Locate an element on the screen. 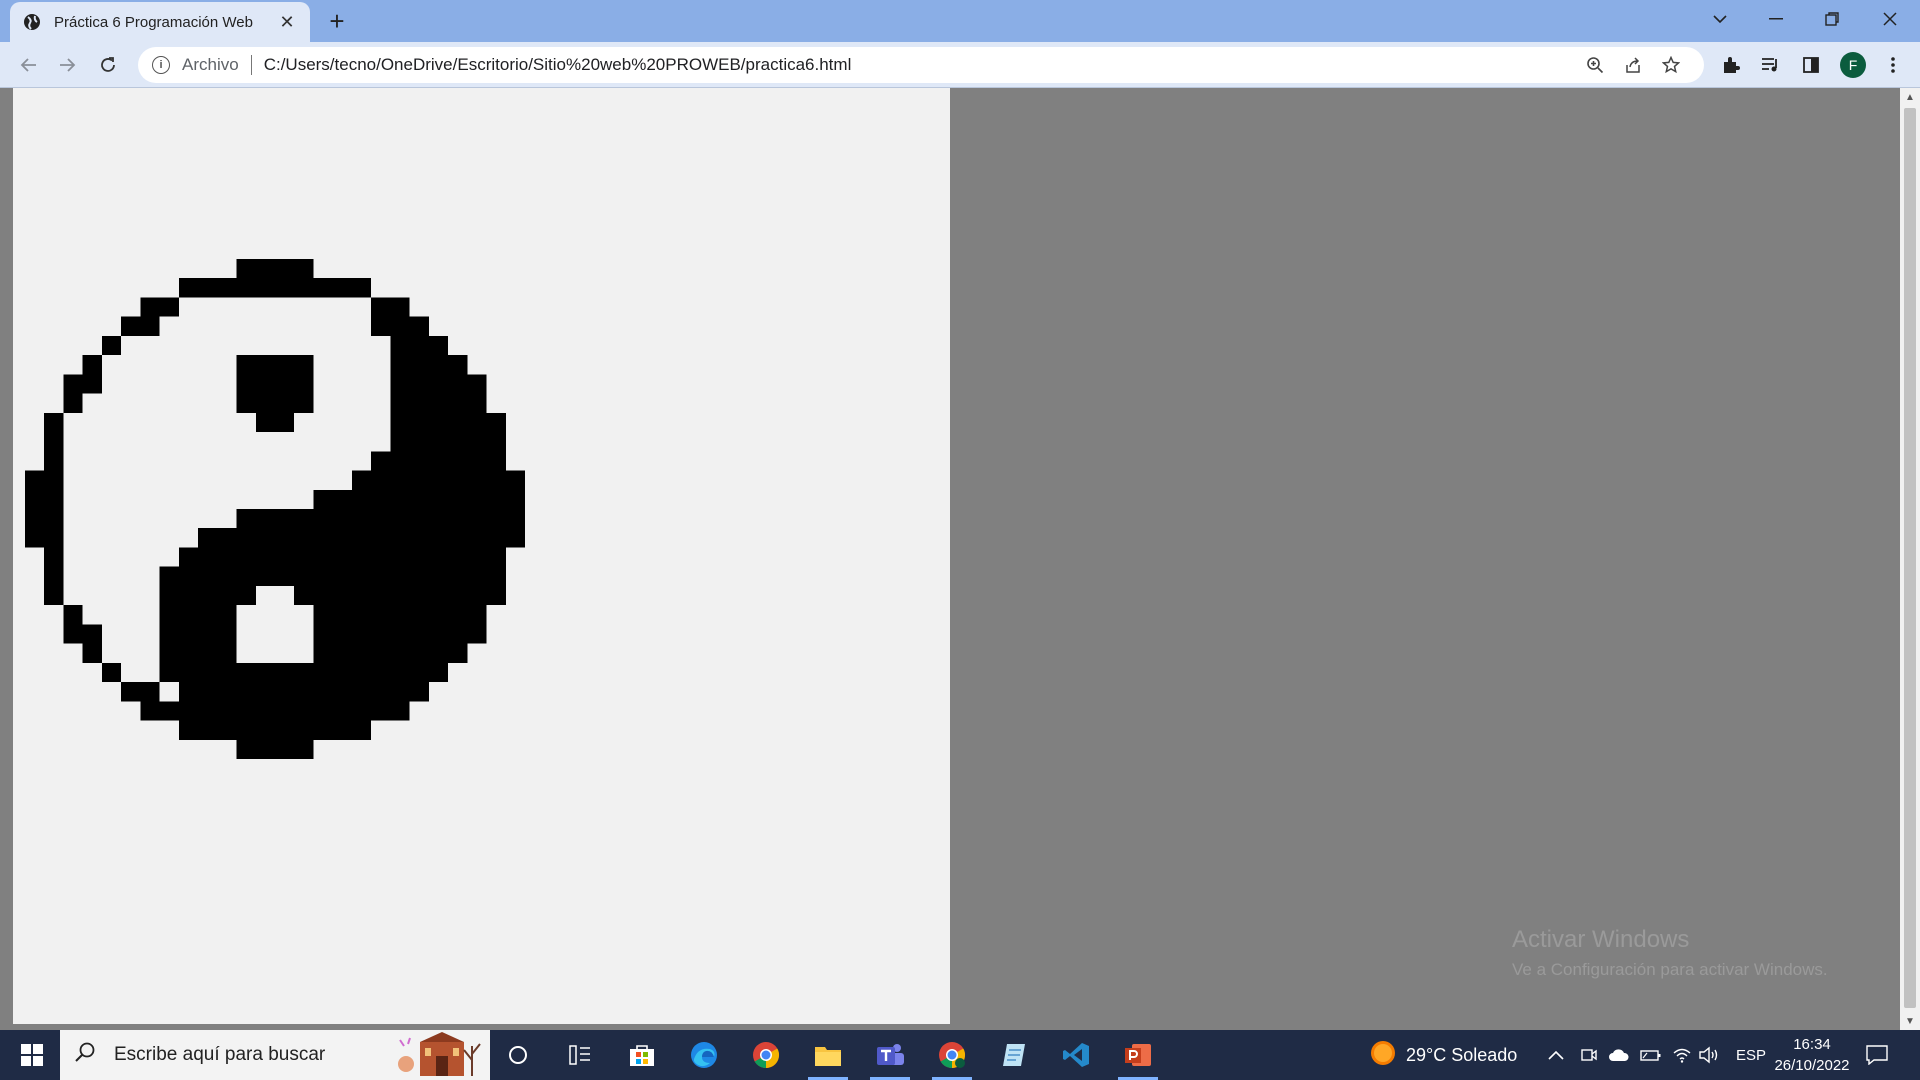 This screenshot has height=1080, width=1920. scroll-thumb is located at coordinates (1910, 558).